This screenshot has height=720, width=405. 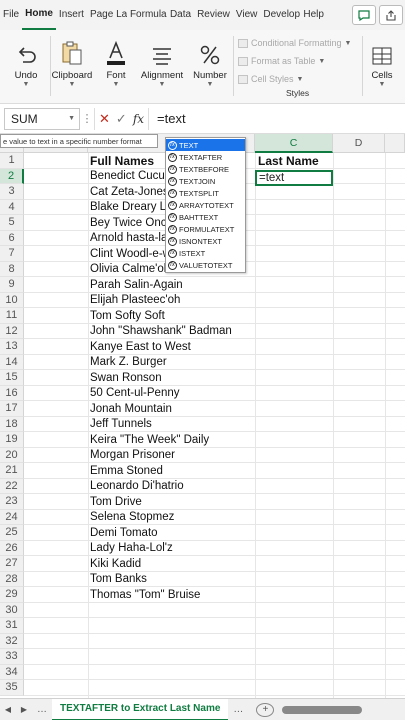 What do you see at coordinates (115, 564) in the screenshot?
I see `name-cell: Kiki Kadid` at bounding box center [115, 564].